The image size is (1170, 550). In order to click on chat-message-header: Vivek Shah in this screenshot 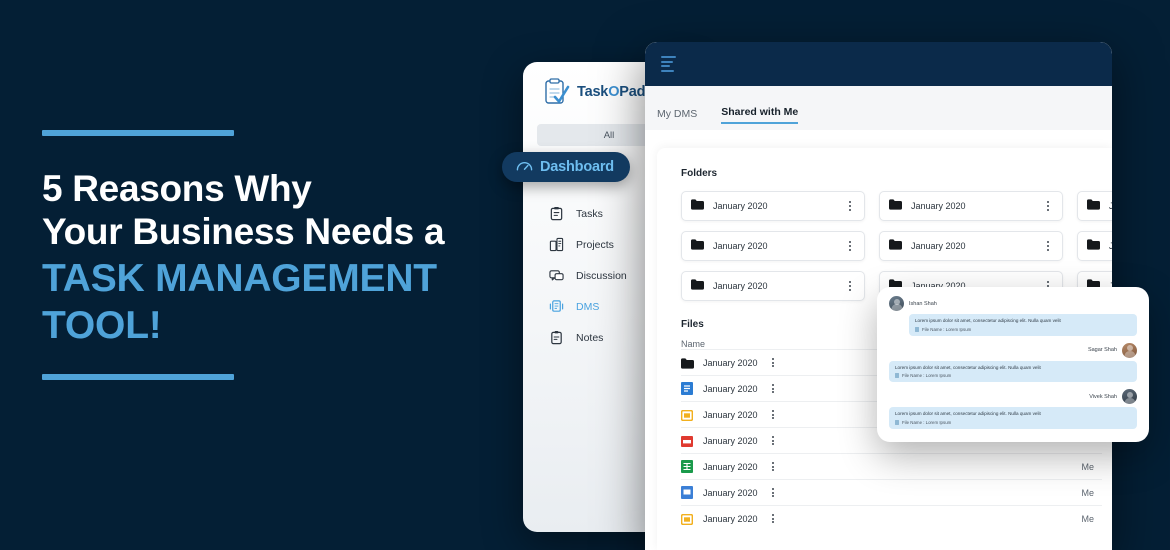, I will do `click(1013, 397)`.